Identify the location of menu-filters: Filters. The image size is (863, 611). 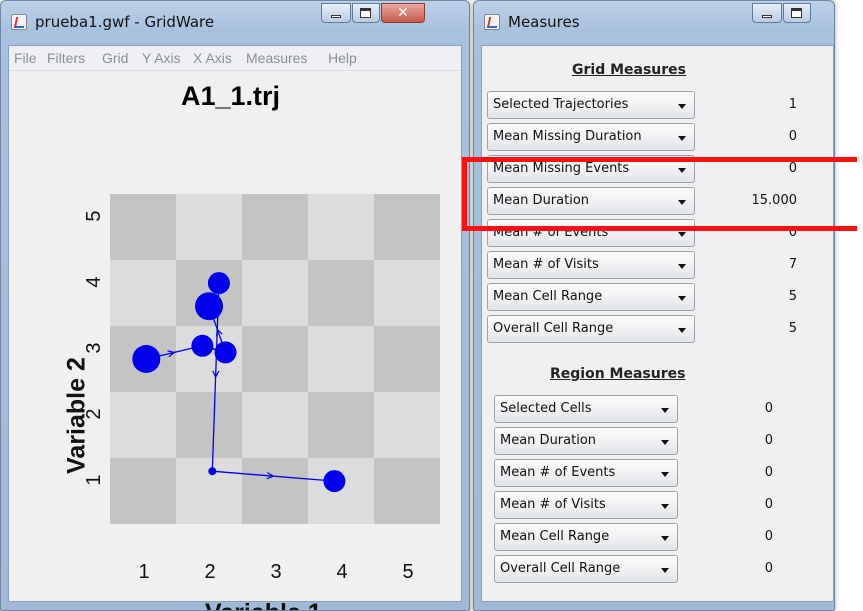
(66, 58).